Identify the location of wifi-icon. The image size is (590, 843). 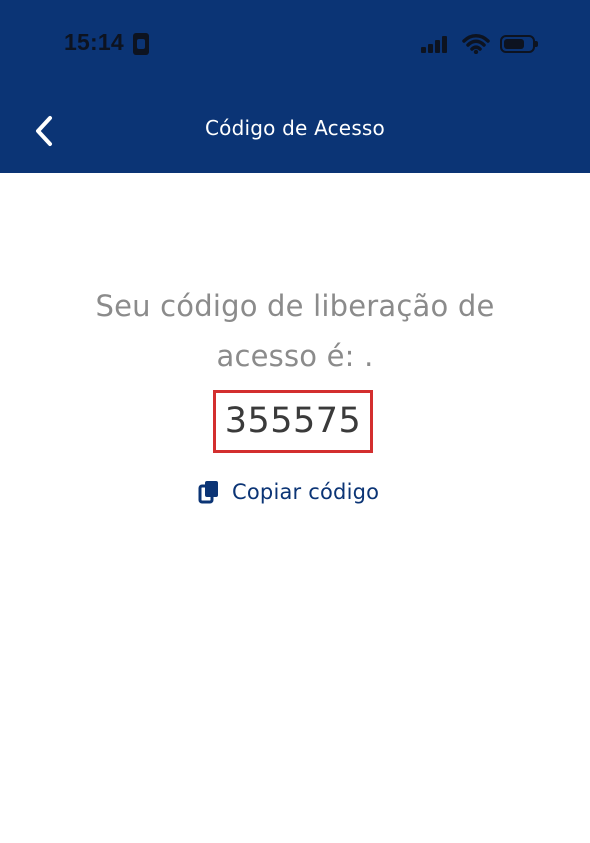
(476, 44).